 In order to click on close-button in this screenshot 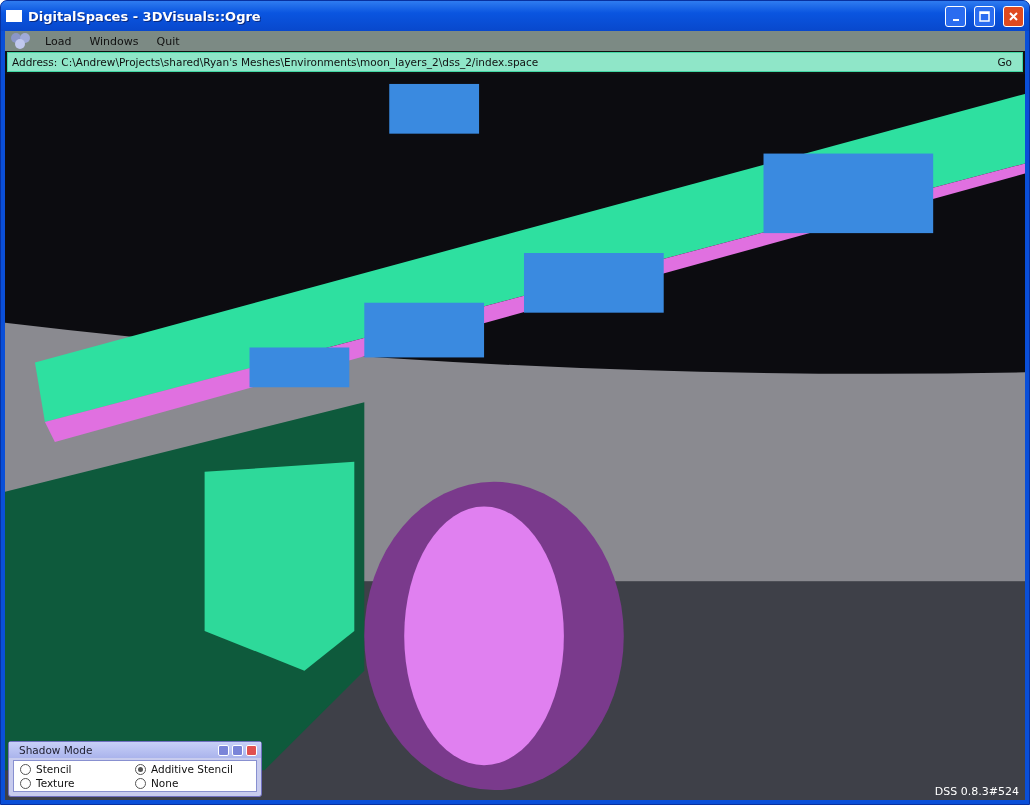, I will do `click(1013, 16)`.